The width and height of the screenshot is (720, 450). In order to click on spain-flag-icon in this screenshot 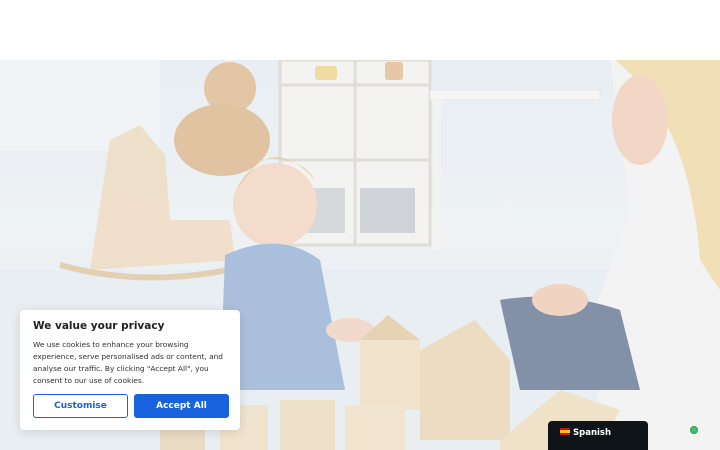, I will do `click(565, 431)`.